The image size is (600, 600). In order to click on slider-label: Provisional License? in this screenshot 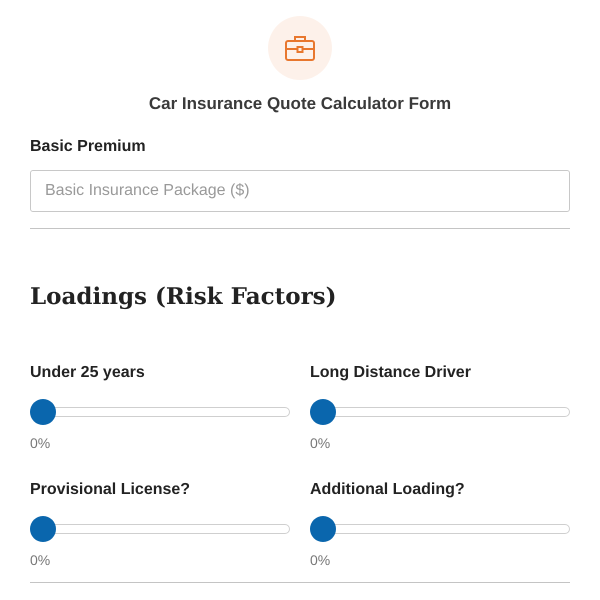, I will do `click(111, 490)`.